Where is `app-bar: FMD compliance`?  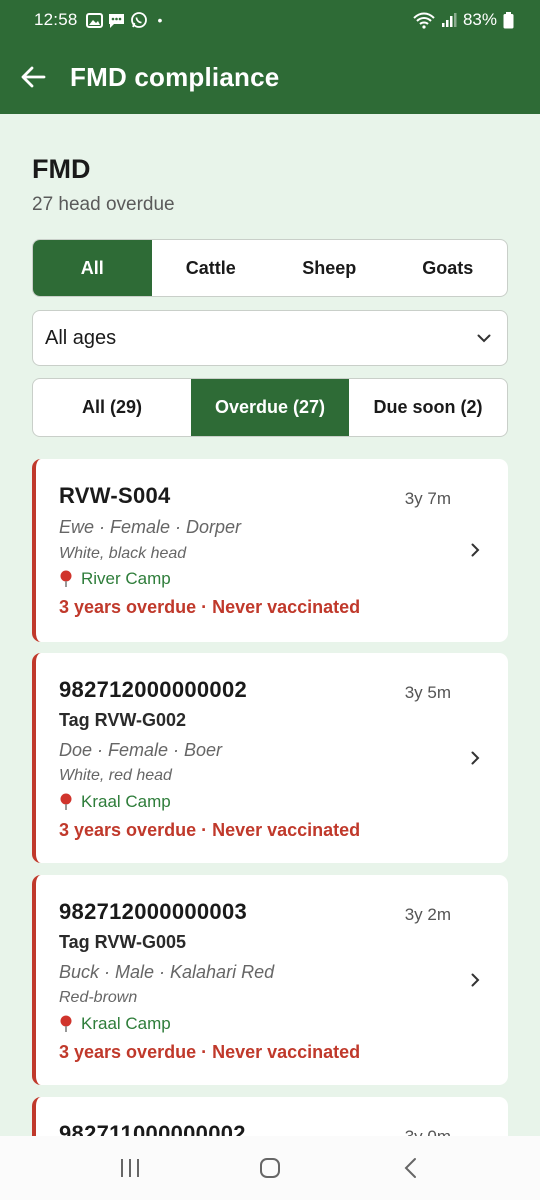
app-bar: FMD compliance is located at coordinates (270, 77).